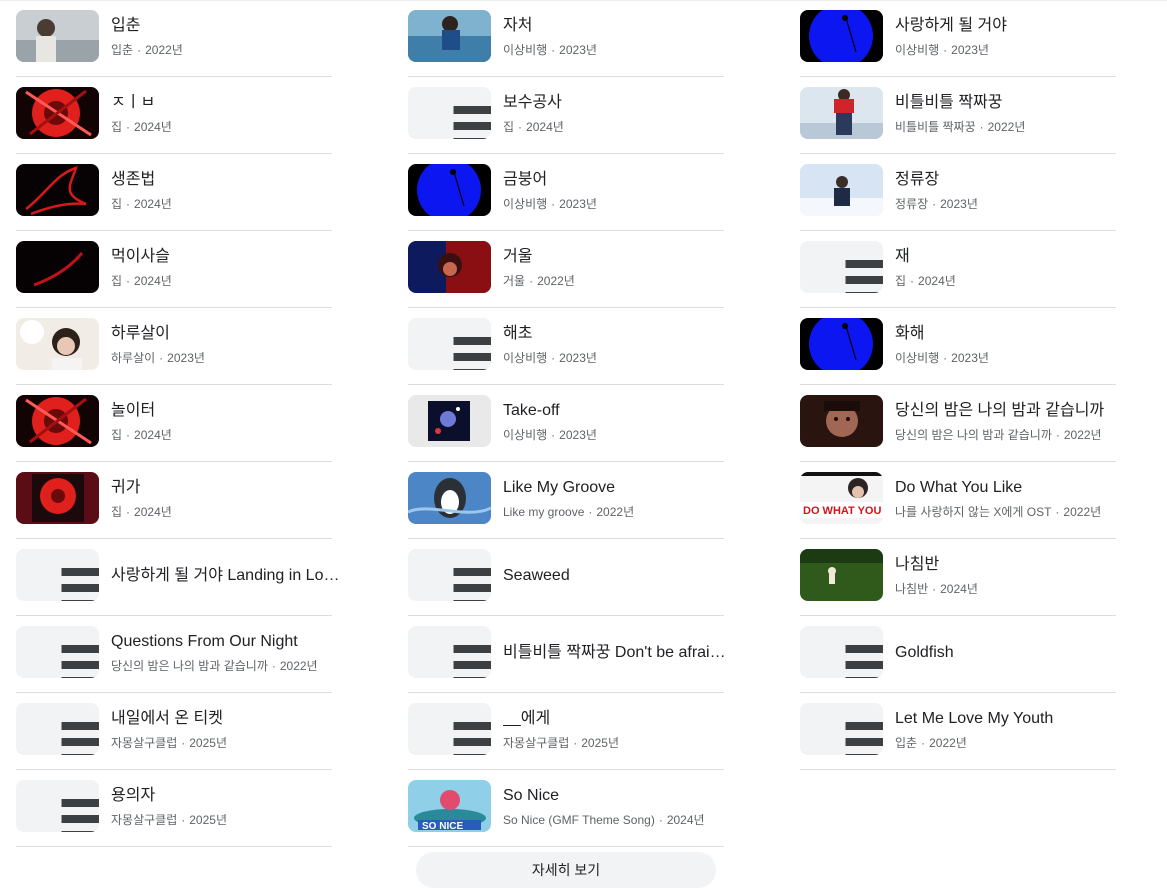 The width and height of the screenshot is (1167, 888). Describe the element at coordinates (912, 204) in the screenshot. I see `album-name: 정류장` at that location.